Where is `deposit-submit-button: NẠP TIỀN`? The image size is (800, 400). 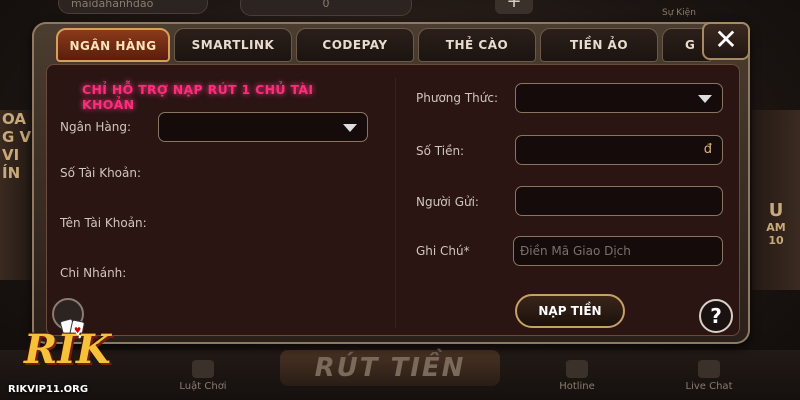 deposit-submit-button: NẠP TIỀN is located at coordinates (570, 311).